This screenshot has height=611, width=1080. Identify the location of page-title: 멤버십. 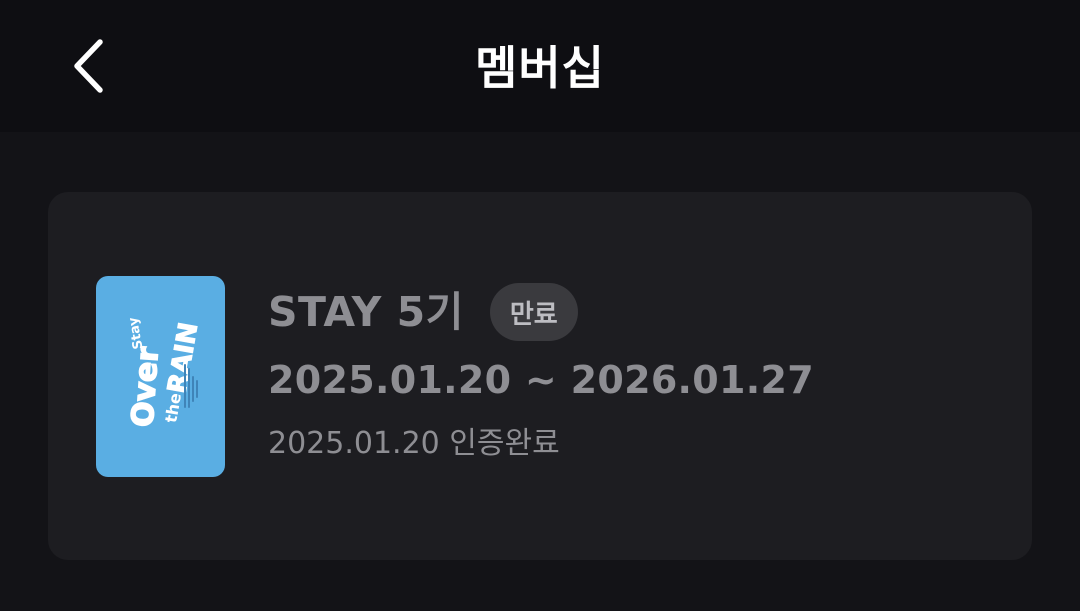
(540, 68).